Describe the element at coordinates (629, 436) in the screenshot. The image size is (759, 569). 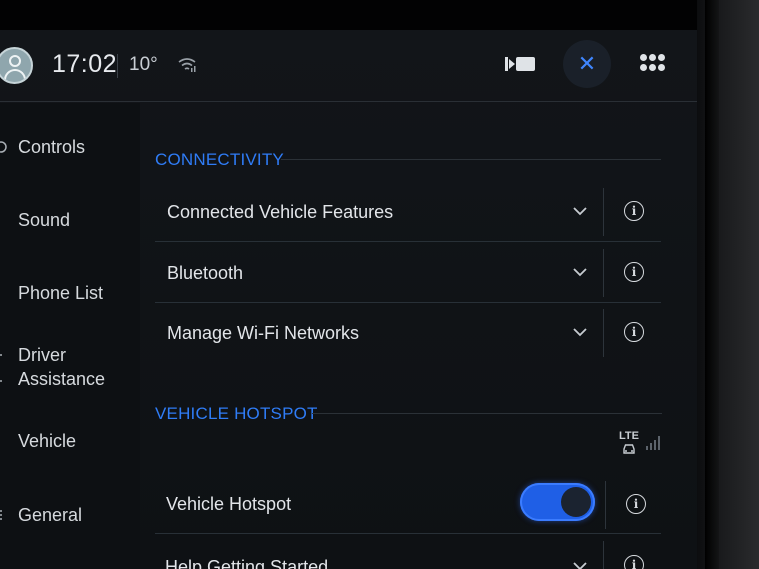
I see `lte-label: LTE` at that location.